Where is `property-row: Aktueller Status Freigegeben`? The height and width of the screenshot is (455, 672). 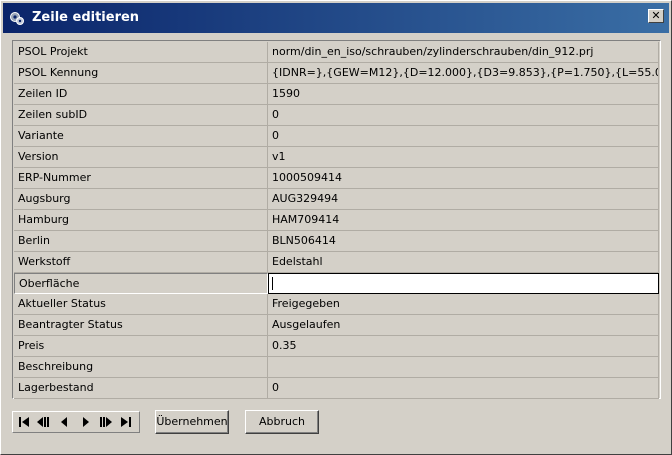 property-row: Aktueller Status Freigegeben is located at coordinates (336, 304).